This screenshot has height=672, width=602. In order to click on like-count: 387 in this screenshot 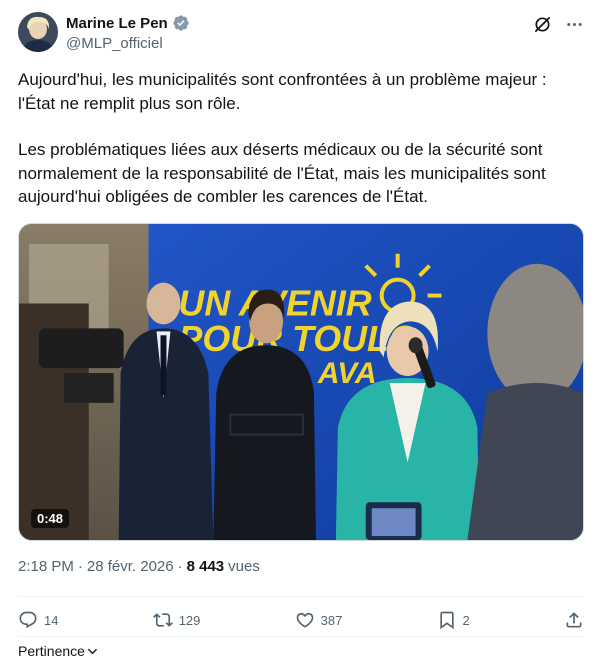, I will do `click(331, 620)`.